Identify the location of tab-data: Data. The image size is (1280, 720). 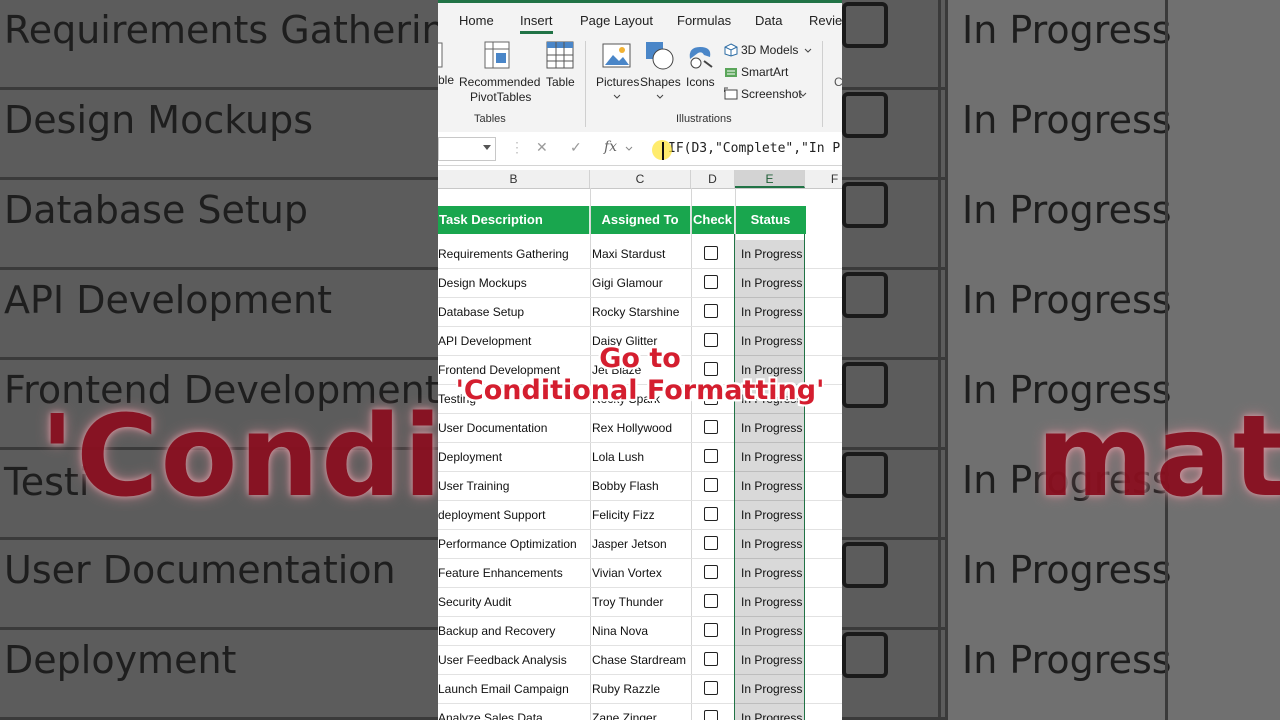
(768, 20).